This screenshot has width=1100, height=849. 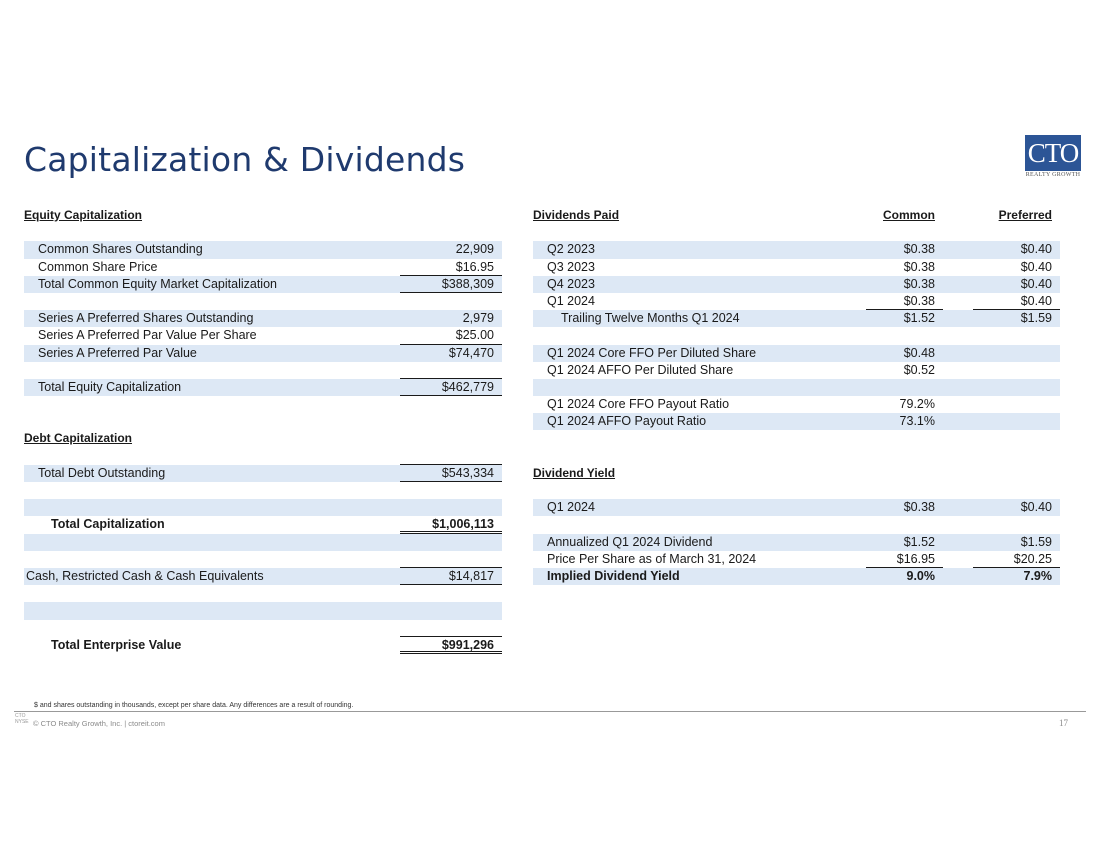 What do you see at coordinates (263, 353) in the screenshot?
I see `table-row: Series A Preferred Par Value $74,470` at bounding box center [263, 353].